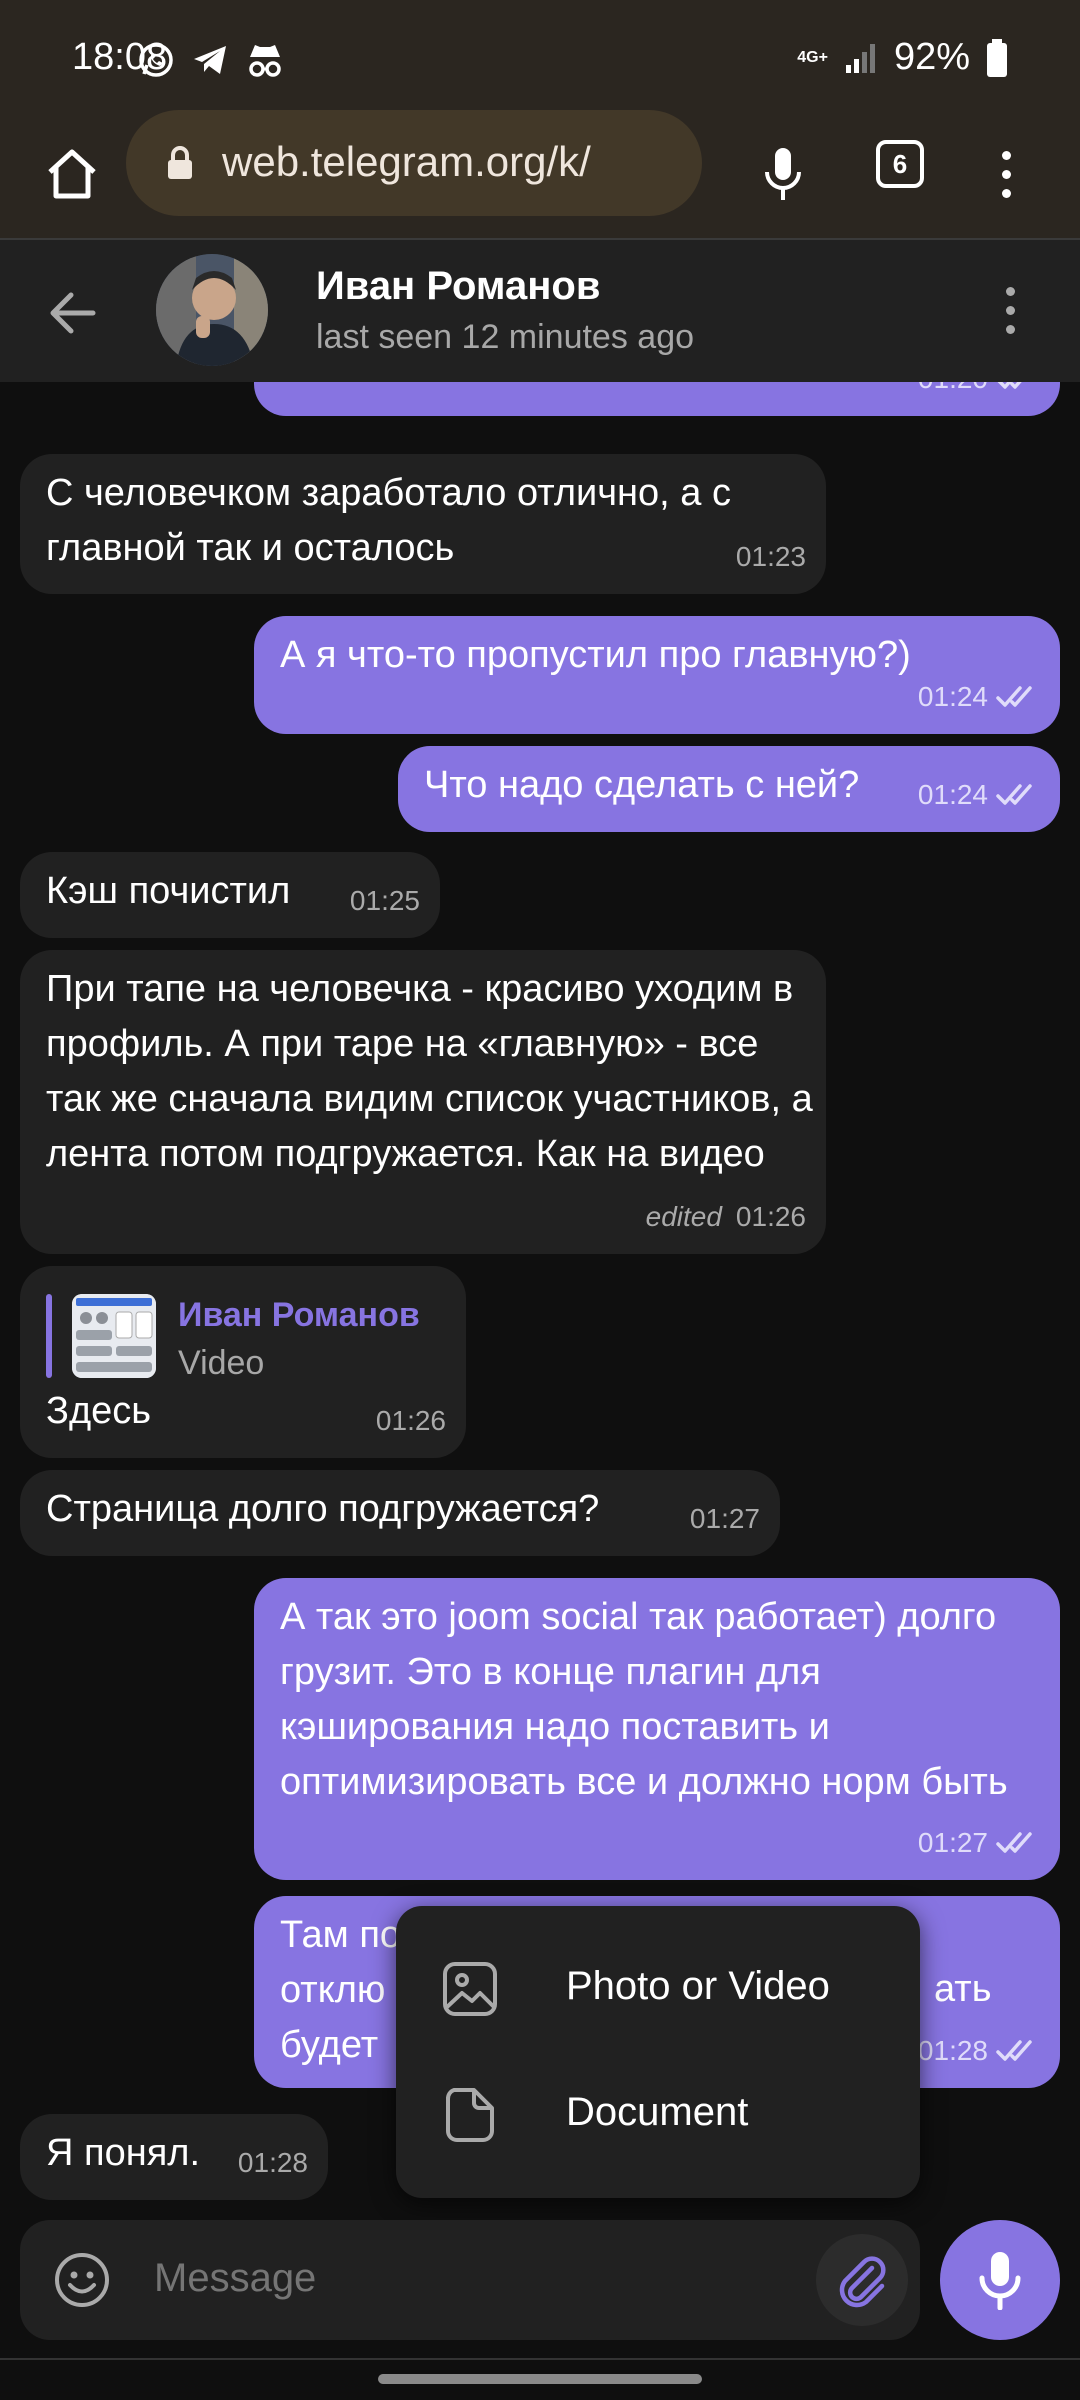  What do you see at coordinates (265, 61) in the screenshot?
I see `incognito-icon` at bounding box center [265, 61].